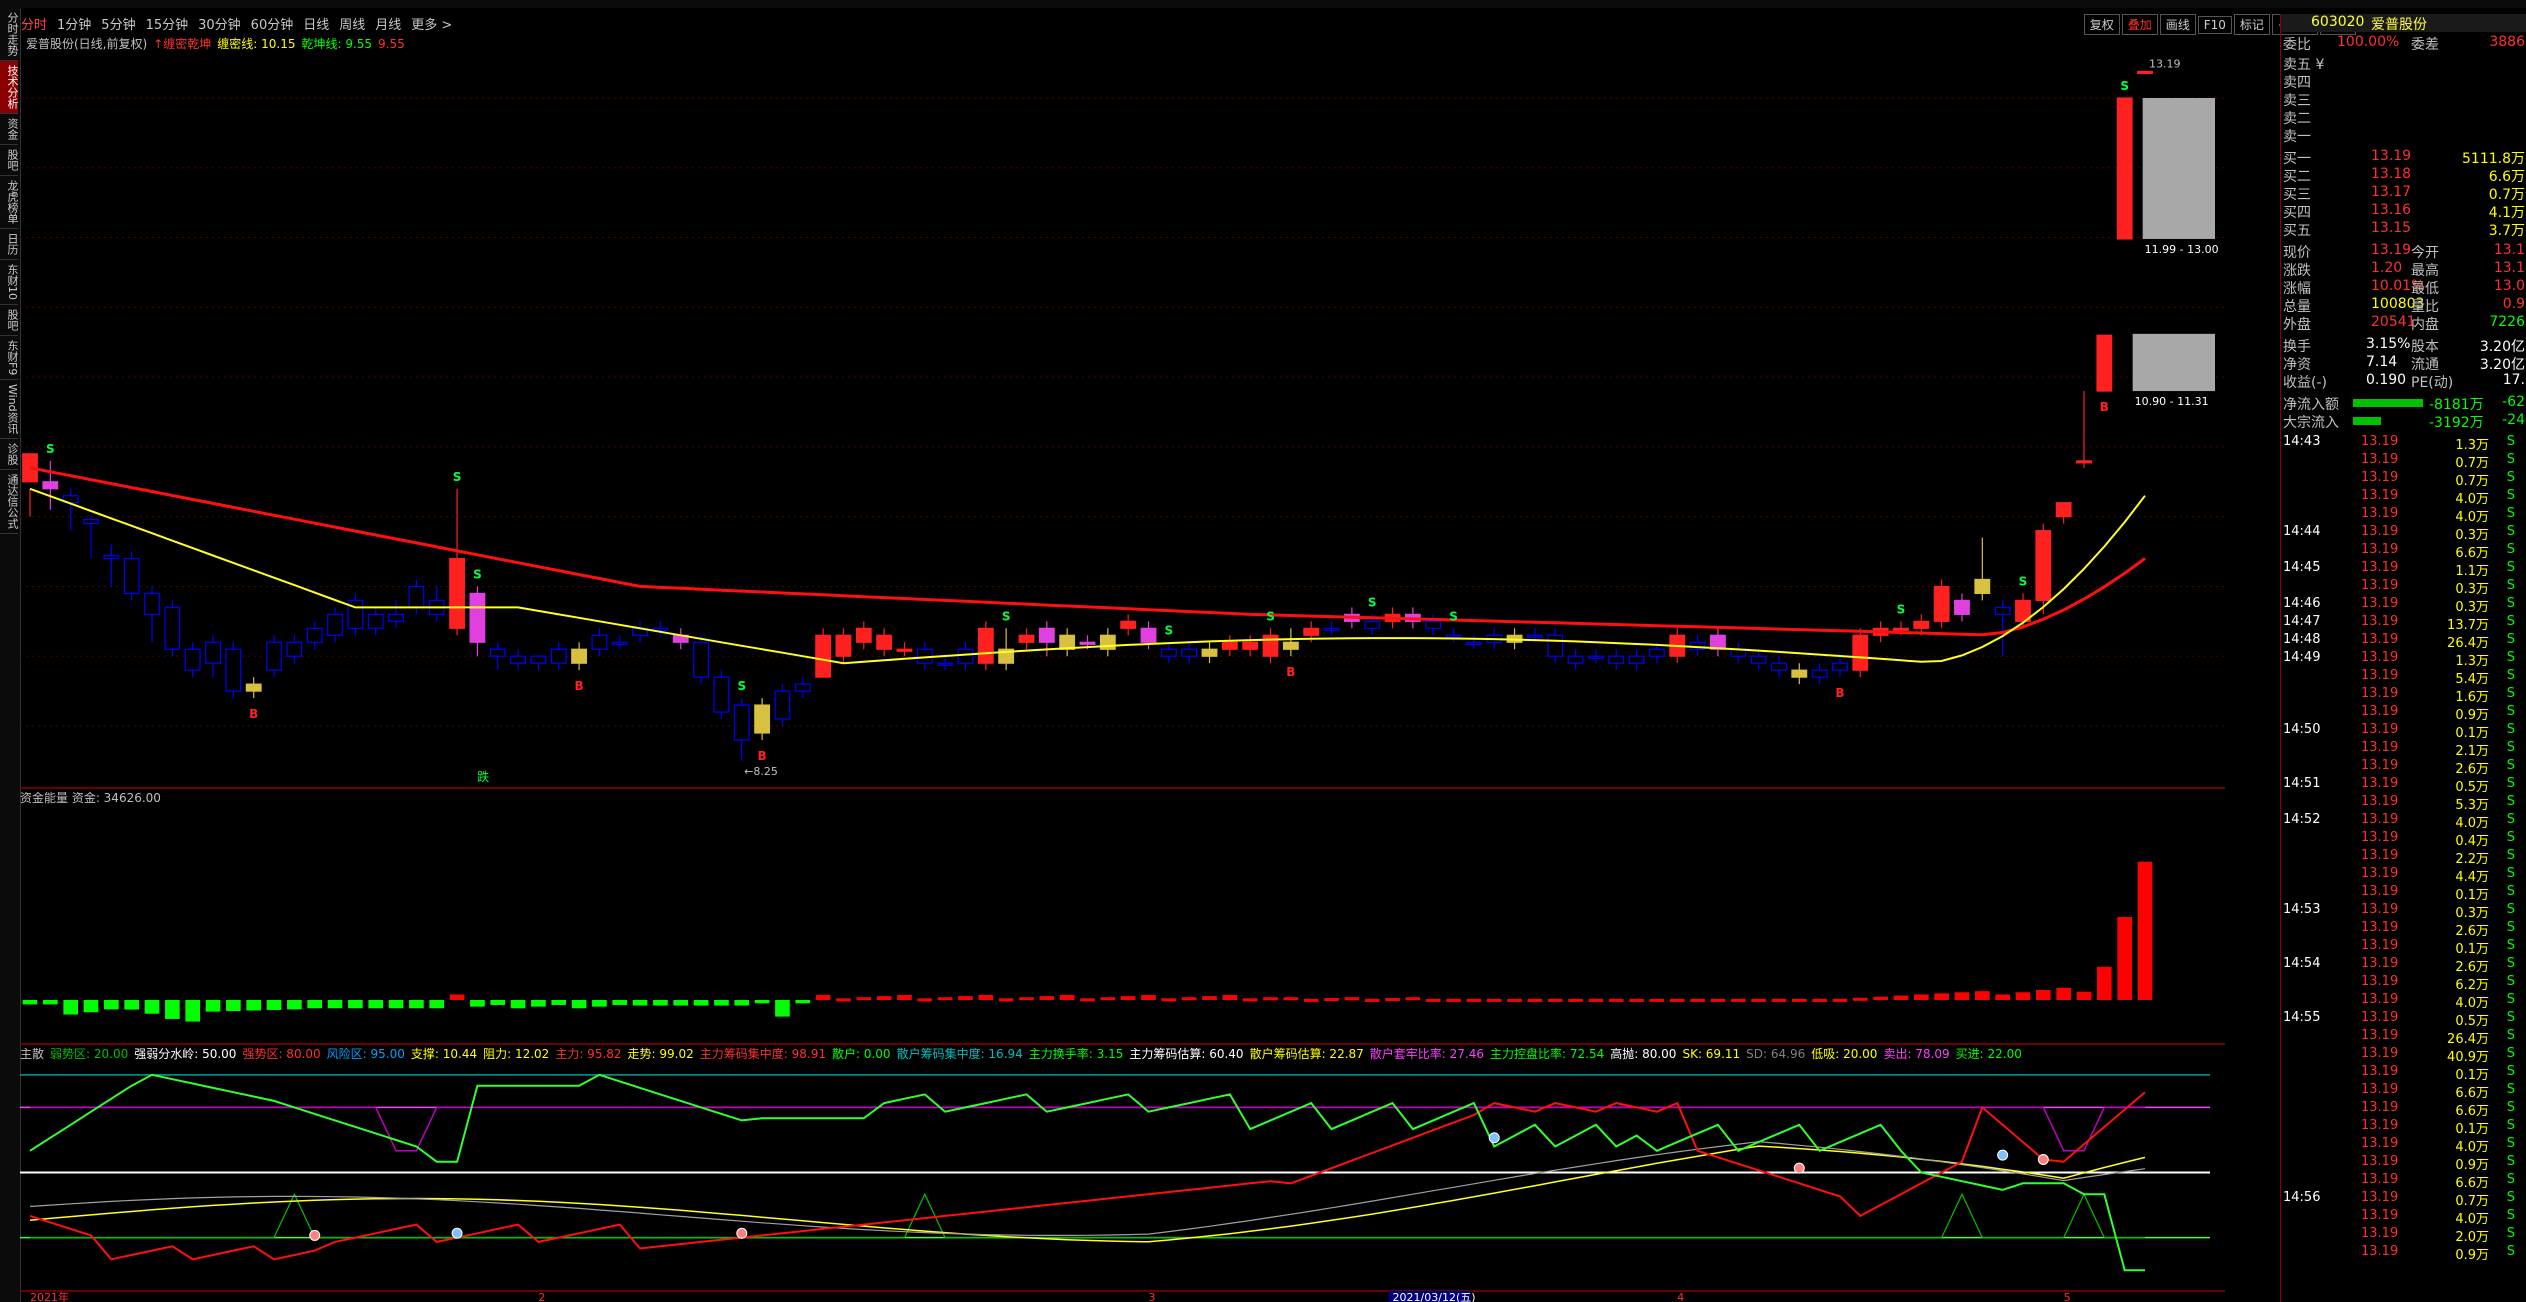 The width and height of the screenshot is (2526, 1302). Describe the element at coordinates (9, 202) in the screenshot. I see `nav-item-4: 龙虎榜单` at that location.